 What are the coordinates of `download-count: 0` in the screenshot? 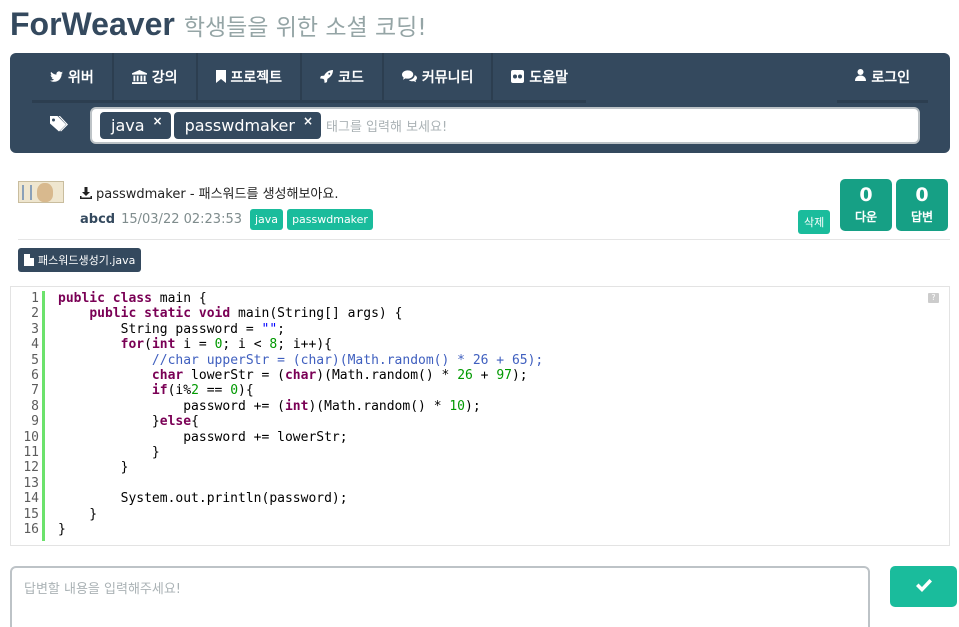 It's located at (866, 195).